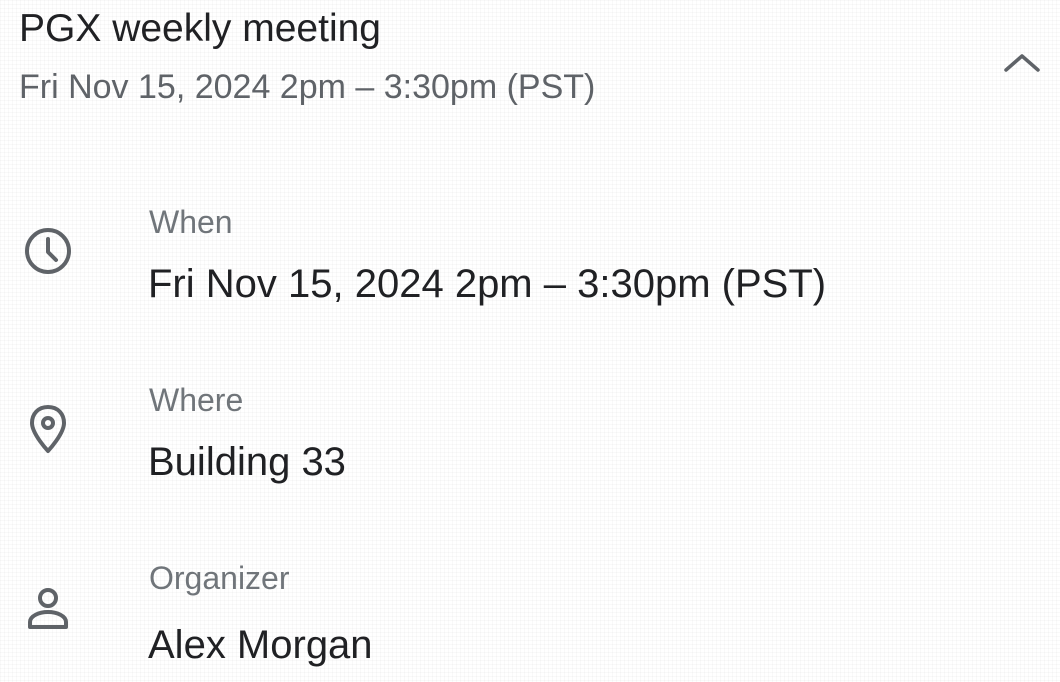 The height and width of the screenshot is (682, 1060). Describe the element at coordinates (487, 284) in the screenshot. I see `when-value: Fri Nov 15, 2024 2pm – 3:30pm (PST)` at that location.